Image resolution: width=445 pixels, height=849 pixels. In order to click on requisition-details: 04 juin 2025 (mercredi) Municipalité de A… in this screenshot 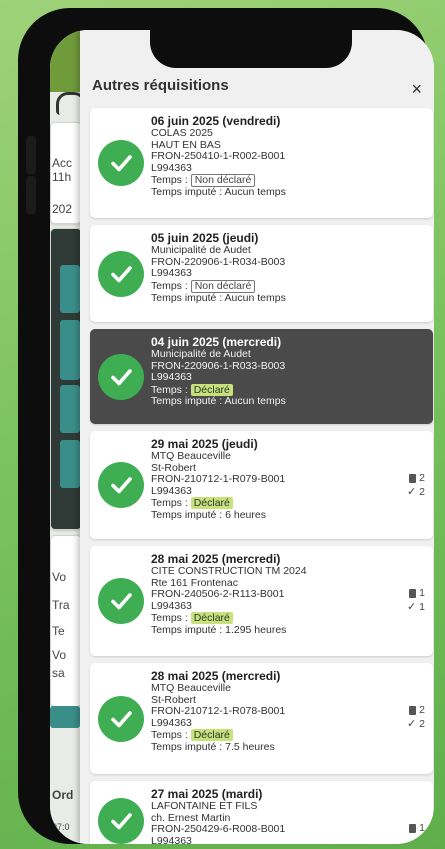, I will do `click(271, 372)`.